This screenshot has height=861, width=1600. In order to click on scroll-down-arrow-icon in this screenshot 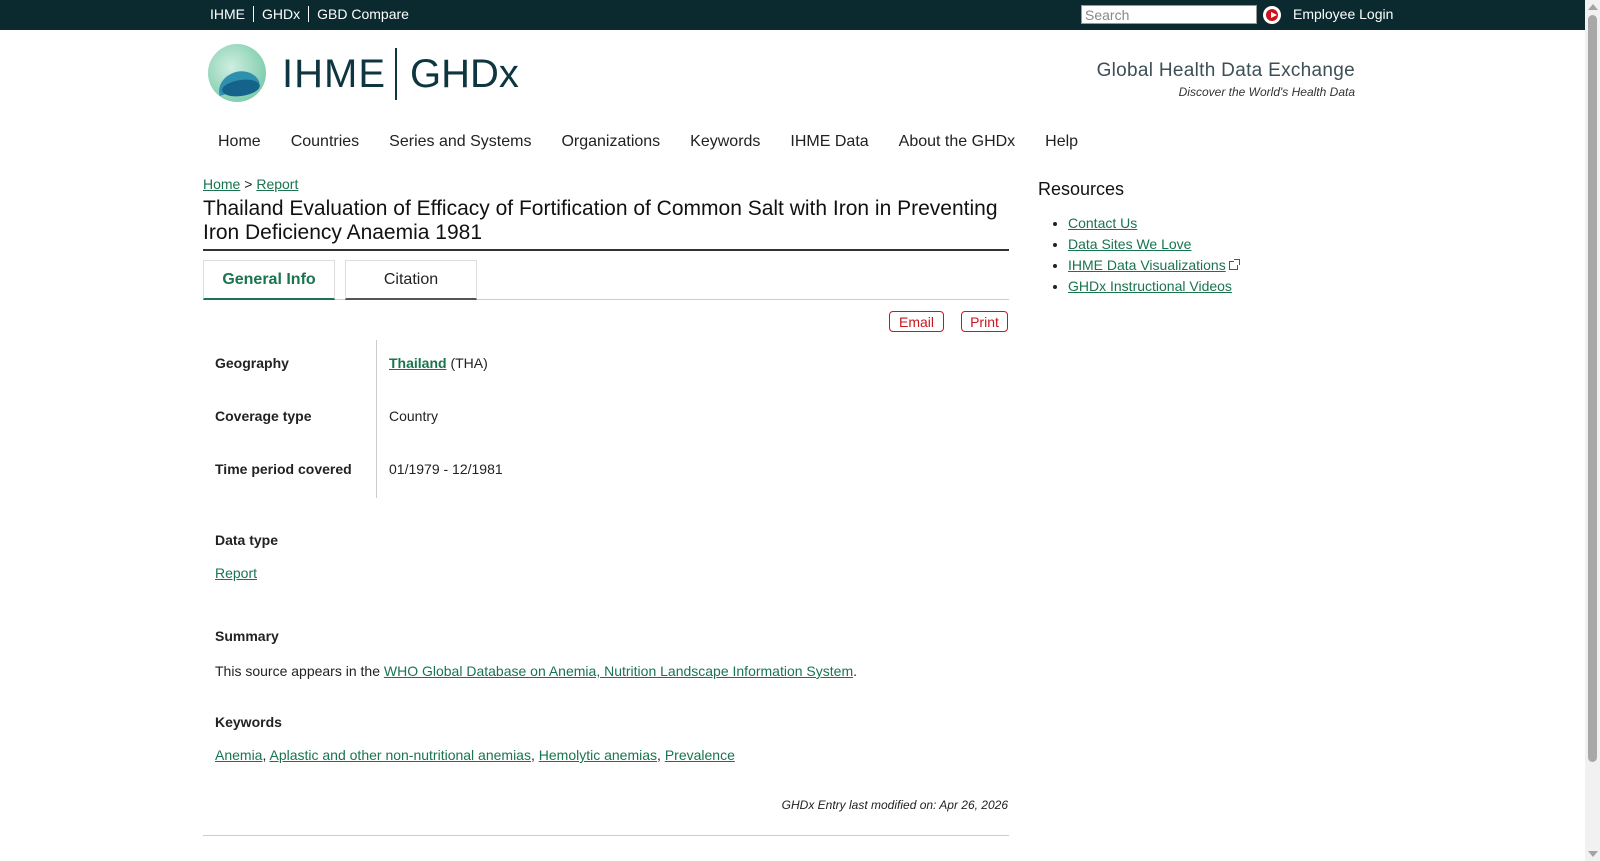, I will do `click(1593, 854)`.